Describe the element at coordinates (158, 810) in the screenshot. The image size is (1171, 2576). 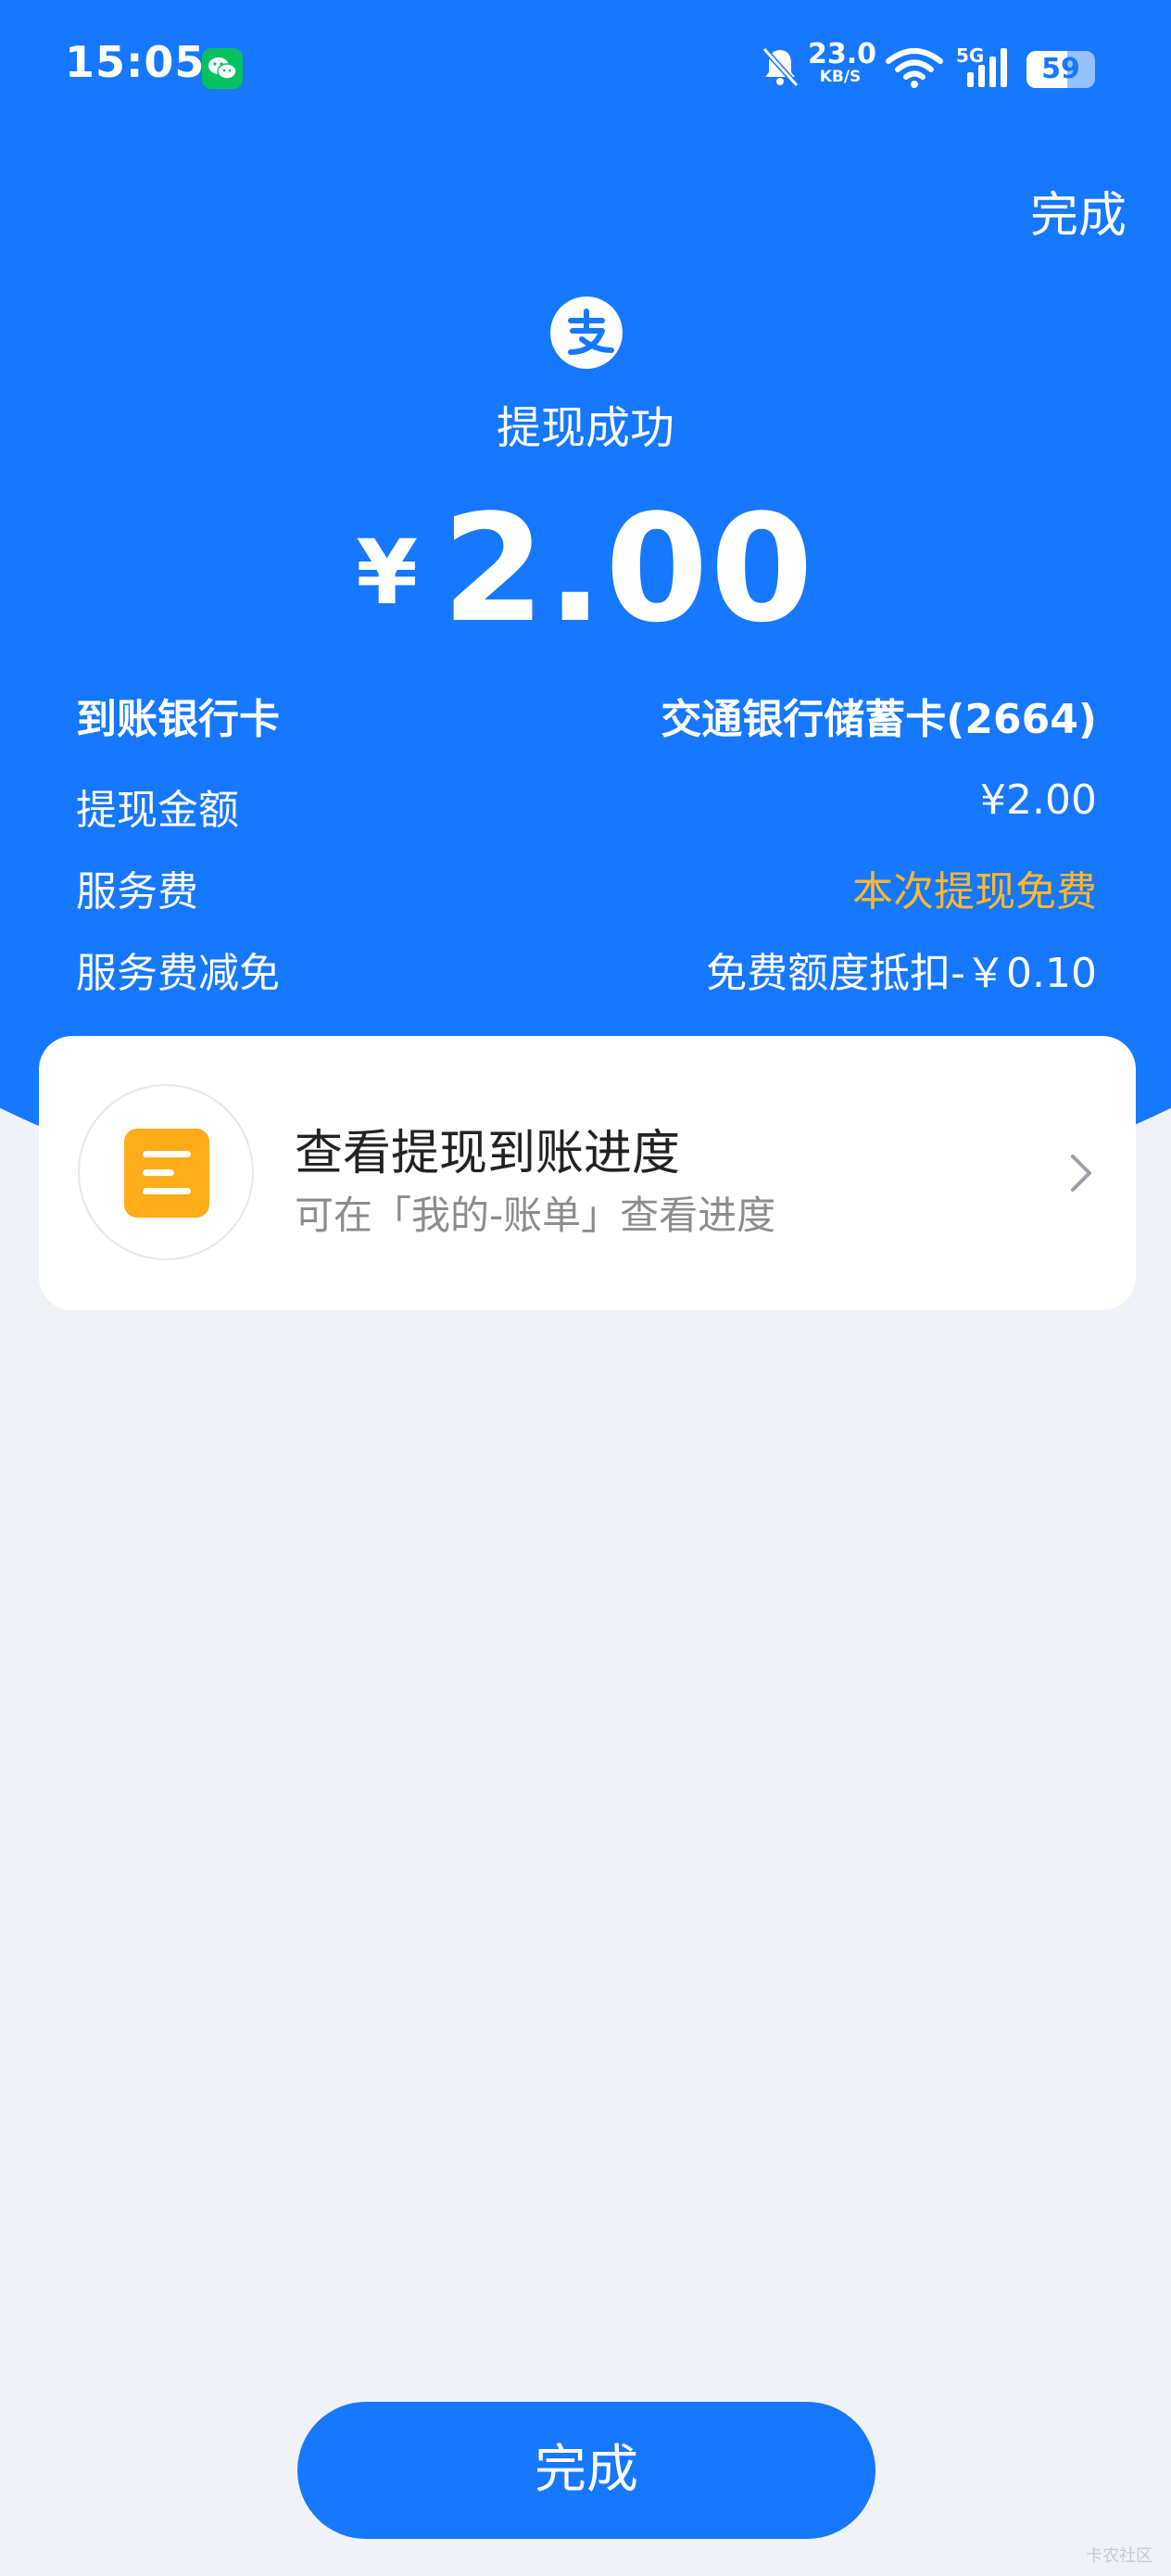
I see `detail-label: 提现金额` at that location.